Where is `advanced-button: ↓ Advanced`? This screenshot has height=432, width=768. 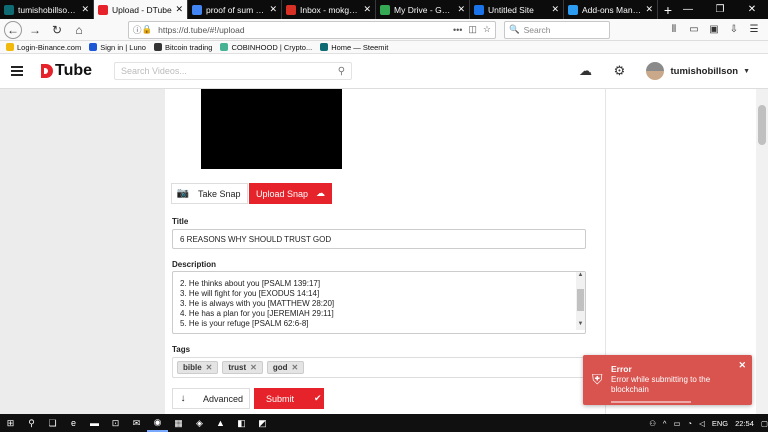 advanced-button: ↓ Advanced is located at coordinates (211, 398).